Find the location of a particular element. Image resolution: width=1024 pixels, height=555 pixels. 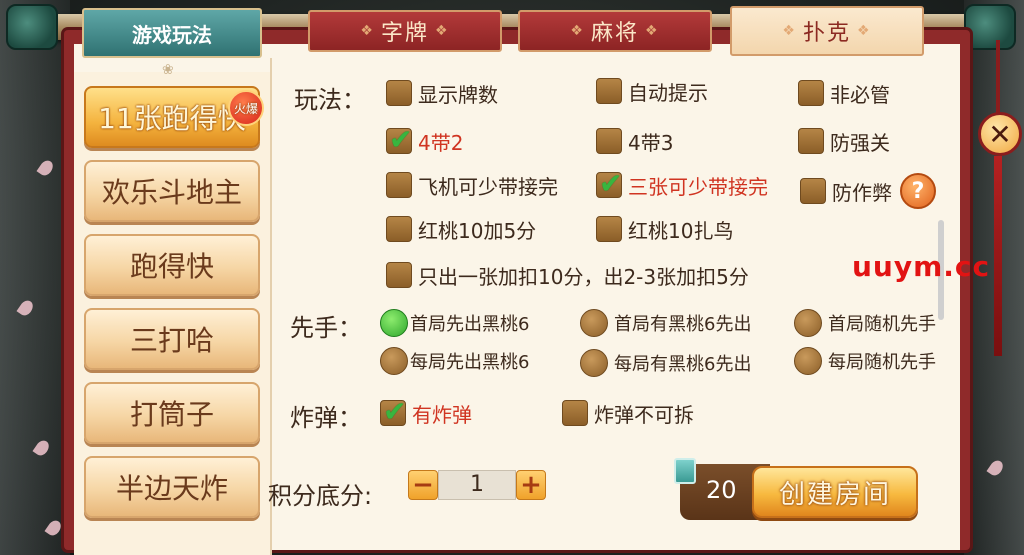

option-single-card-penalty: 只出一张加扣10分，出2-3张加扣5分 is located at coordinates (567, 275).